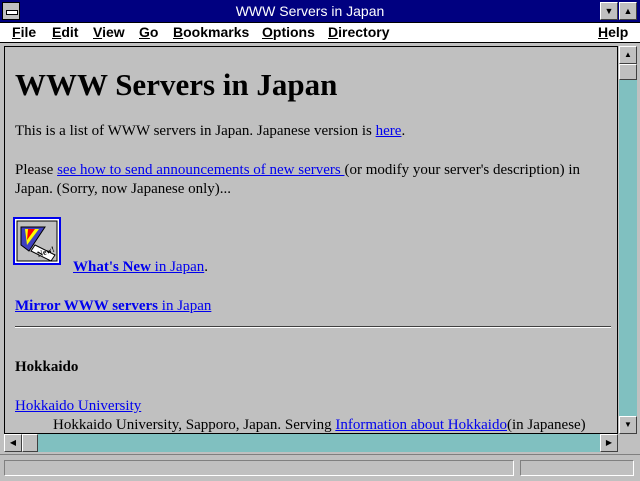 The height and width of the screenshot is (481, 640). What do you see at coordinates (389, 131) in the screenshot?
I see `japanese-version-link: here` at bounding box center [389, 131].